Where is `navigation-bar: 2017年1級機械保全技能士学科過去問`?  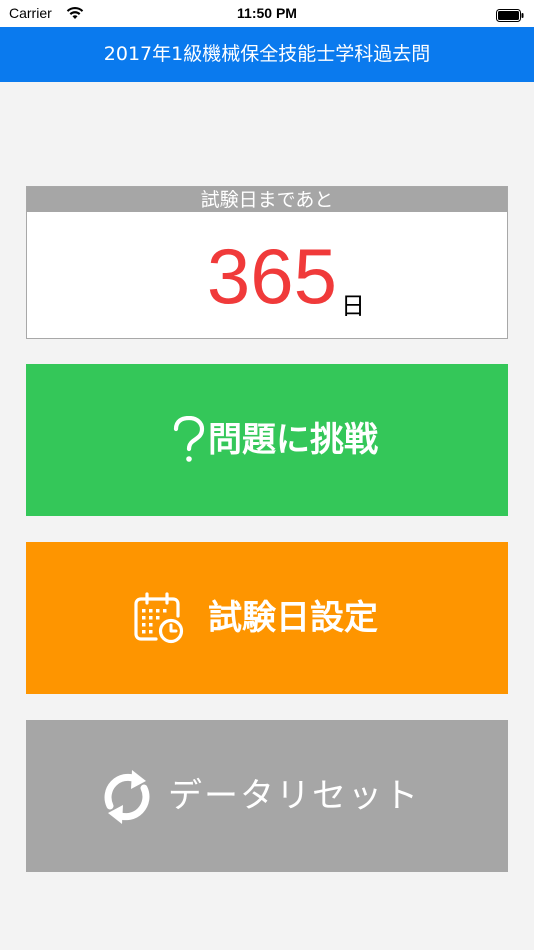 navigation-bar: 2017年1級機械保全技能士学科過去問 is located at coordinates (267, 54).